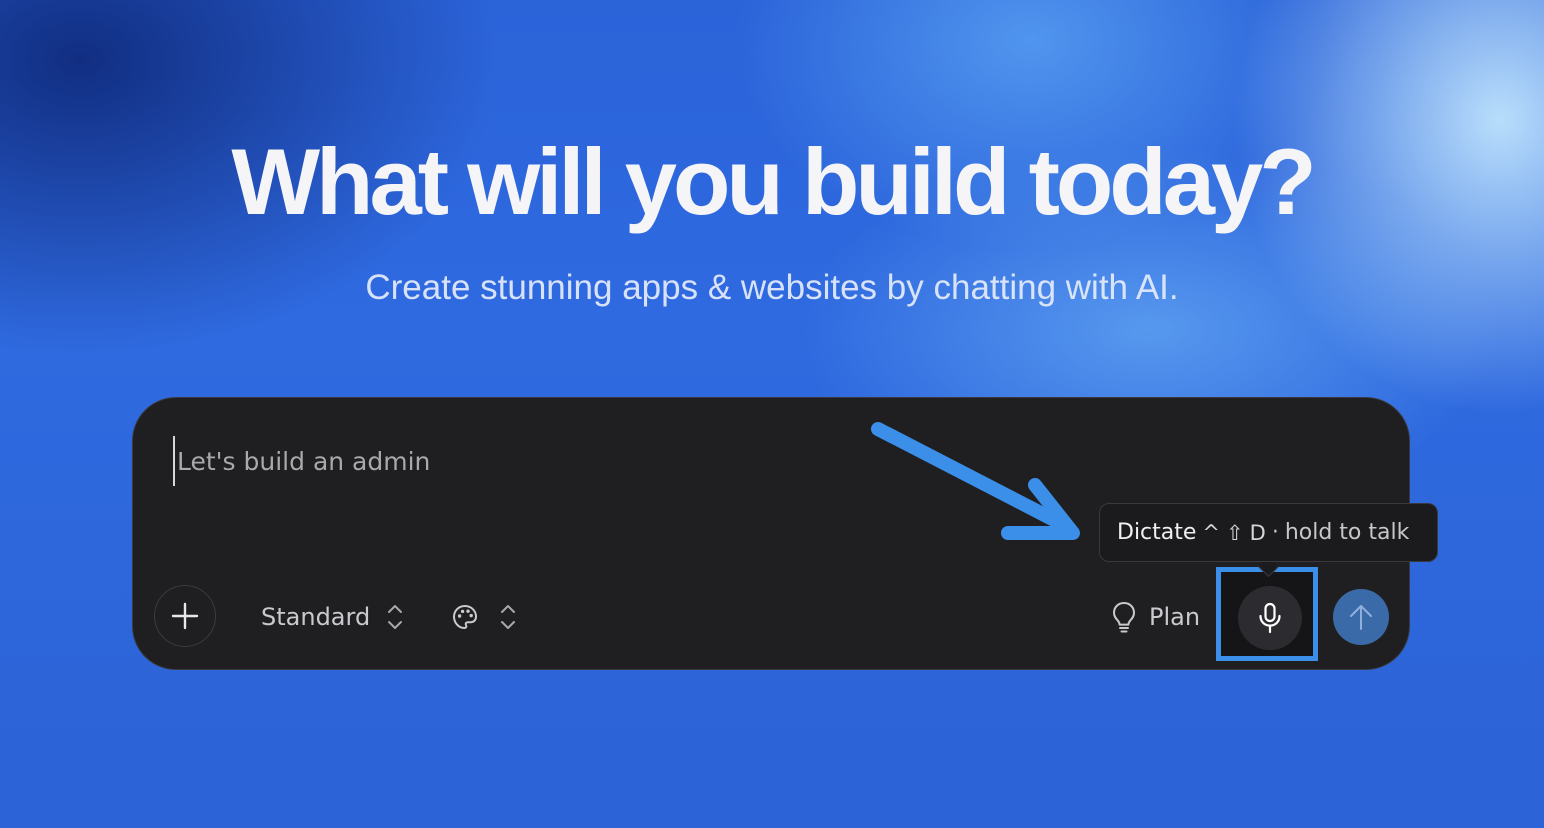 The image size is (1544, 828). Describe the element at coordinates (773, 181) in the screenshot. I see `hero-title: What will you build today?` at that location.